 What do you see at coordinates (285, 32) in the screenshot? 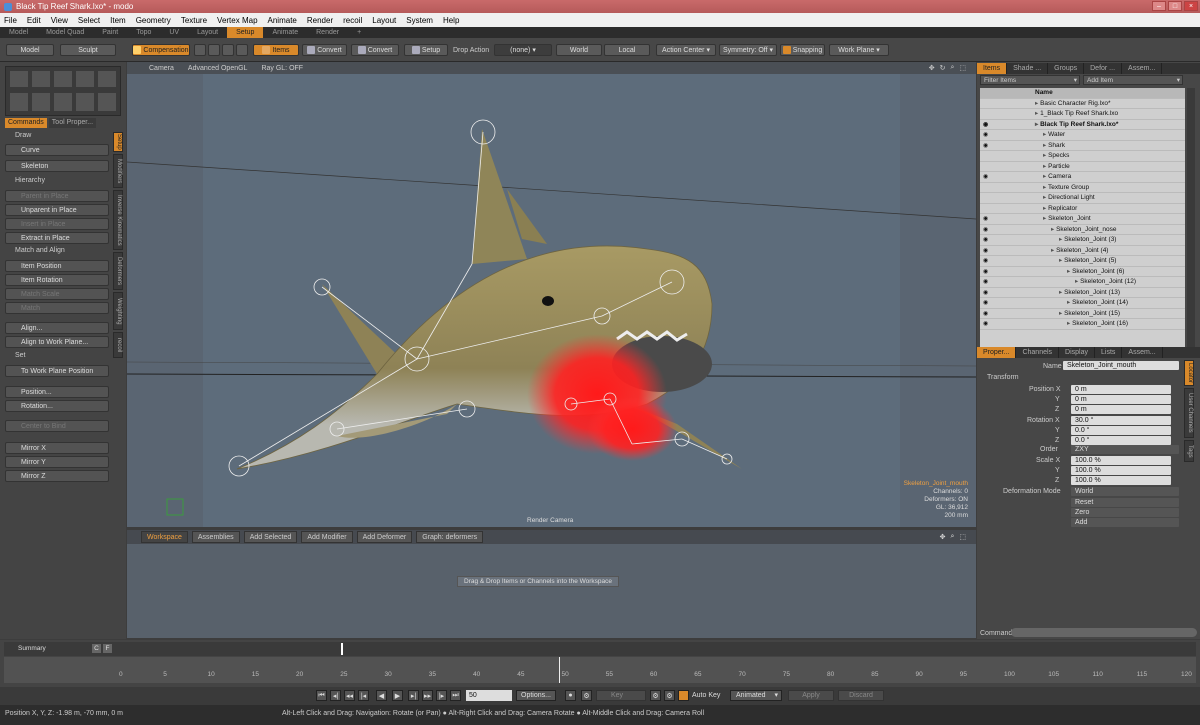
I see `layout-tab-animate: Animate` at bounding box center [285, 32].